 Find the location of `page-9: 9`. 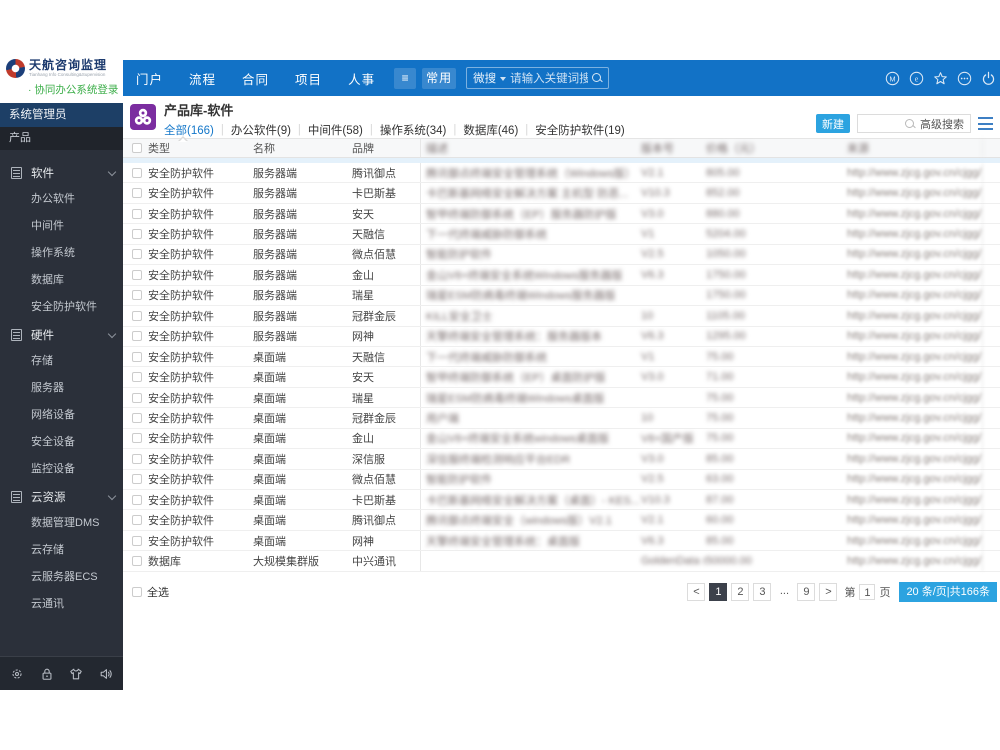

page-9: 9 is located at coordinates (806, 591).